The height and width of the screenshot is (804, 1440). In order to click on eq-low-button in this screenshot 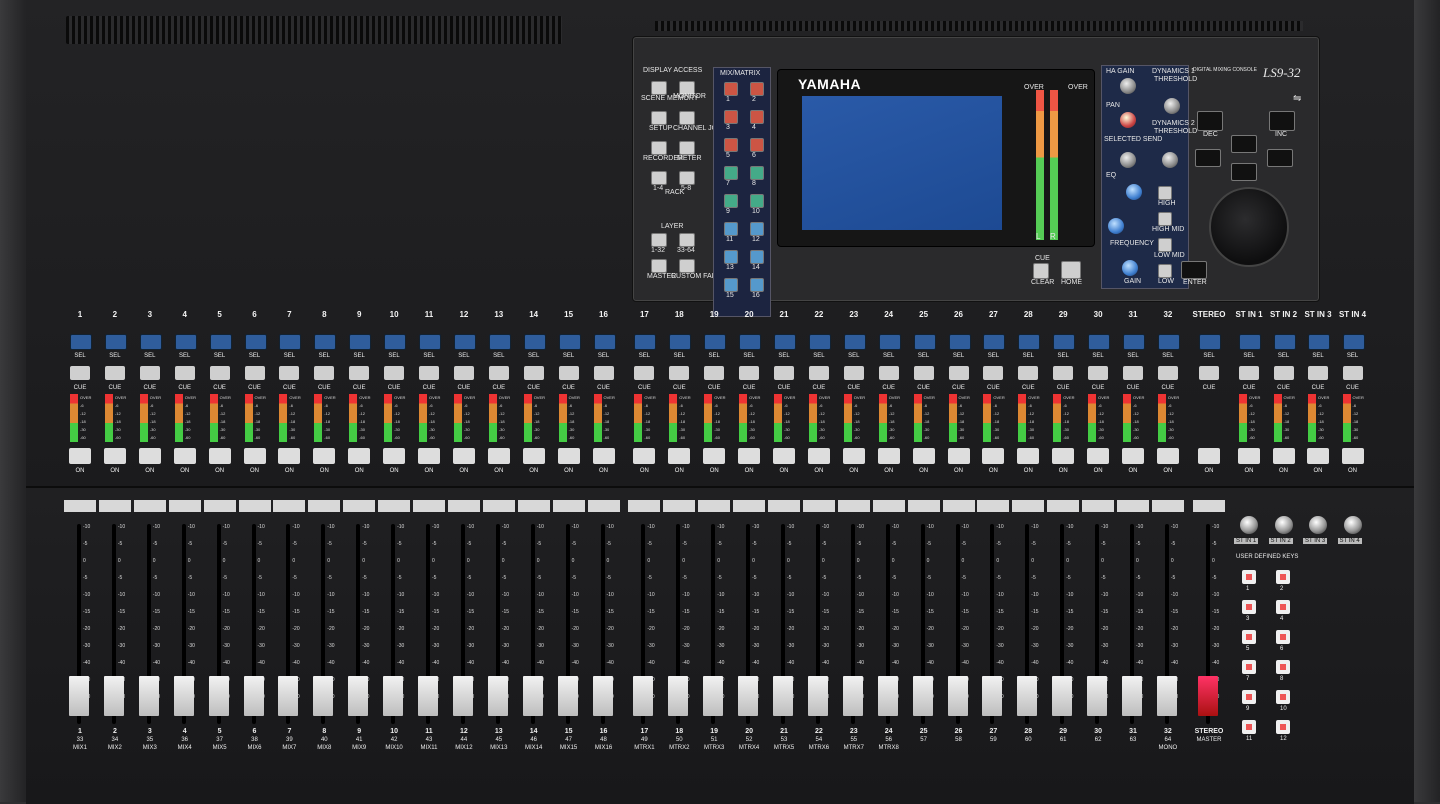, I will do `click(1165, 271)`.